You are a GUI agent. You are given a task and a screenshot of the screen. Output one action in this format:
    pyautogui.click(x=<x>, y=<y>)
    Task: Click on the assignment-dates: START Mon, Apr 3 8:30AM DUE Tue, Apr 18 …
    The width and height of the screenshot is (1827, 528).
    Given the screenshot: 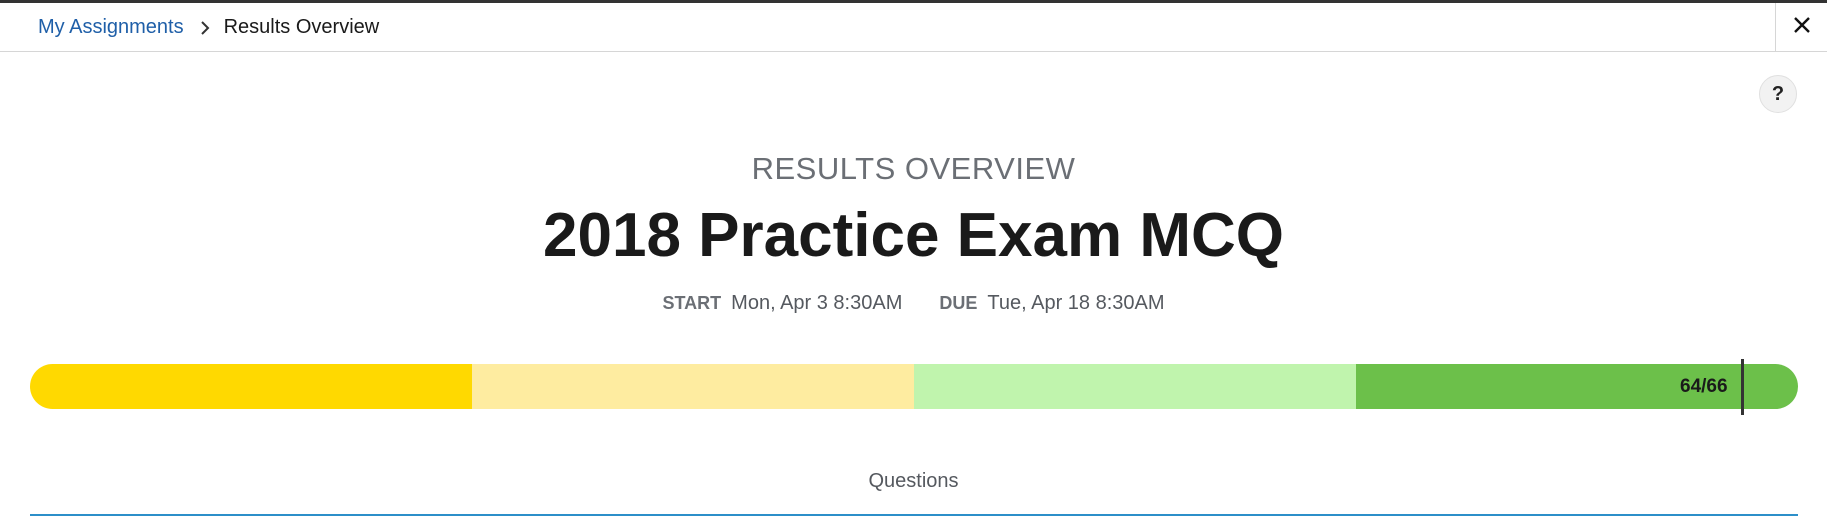 What is the action you would take?
    pyautogui.click(x=913, y=303)
    